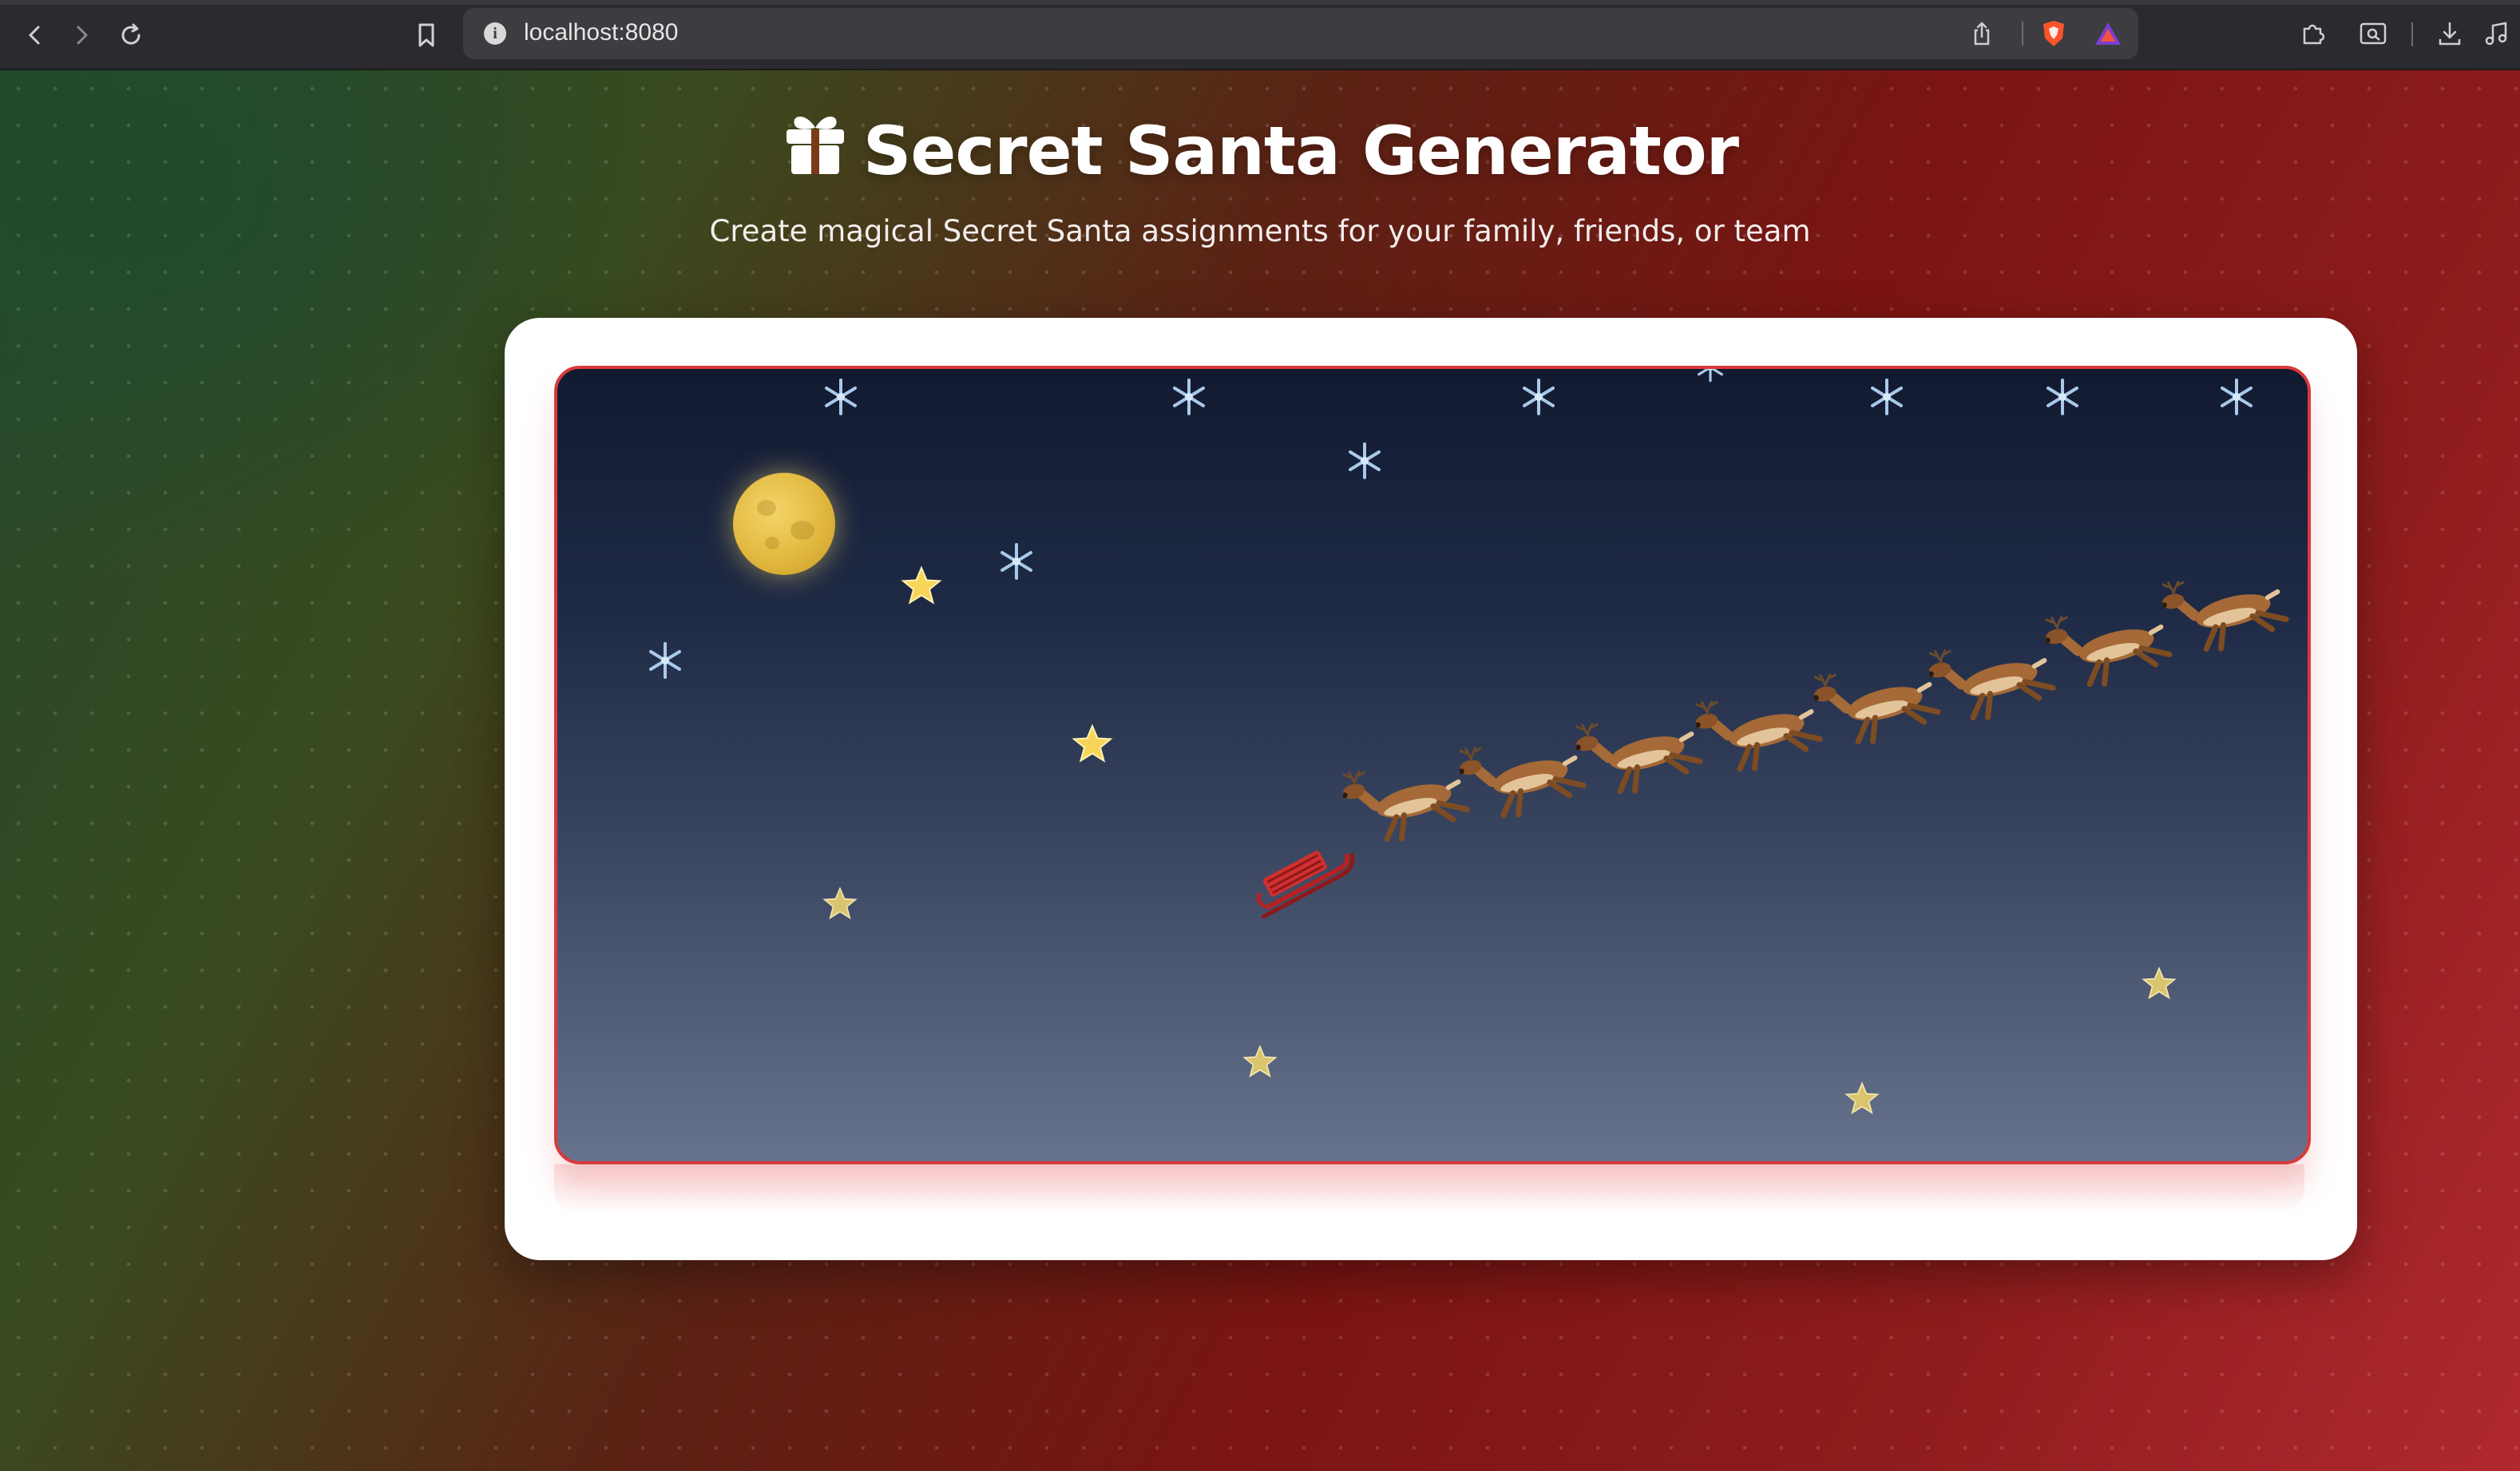 The height and width of the screenshot is (1471, 2520). I want to click on browser-toolbar: i localhost:8080, so click(1260, 35).